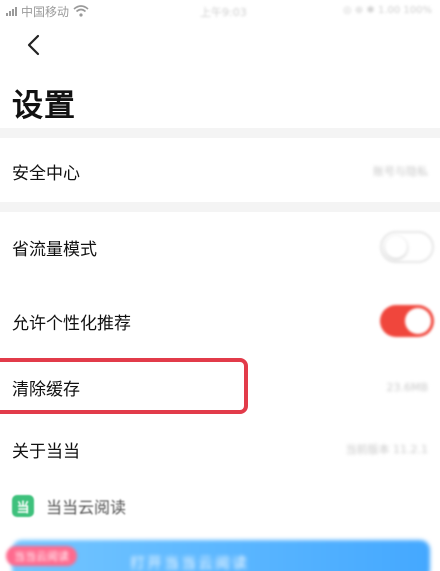 The width and height of the screenshot is (440, 571). I want to click on security-center-label: 安全中心, so click(46, 173).